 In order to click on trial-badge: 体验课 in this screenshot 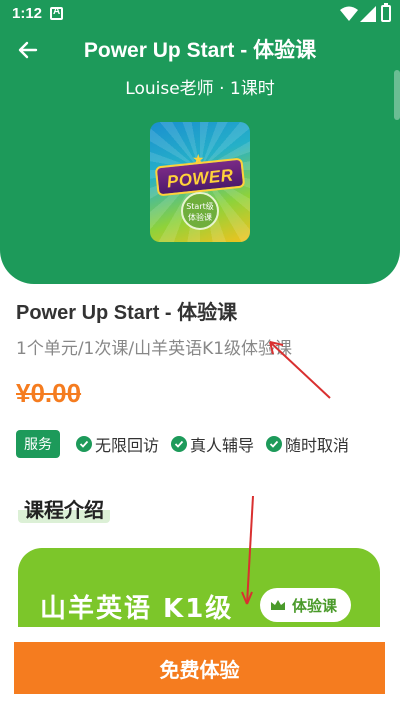, I will do `click(306, 605)`.